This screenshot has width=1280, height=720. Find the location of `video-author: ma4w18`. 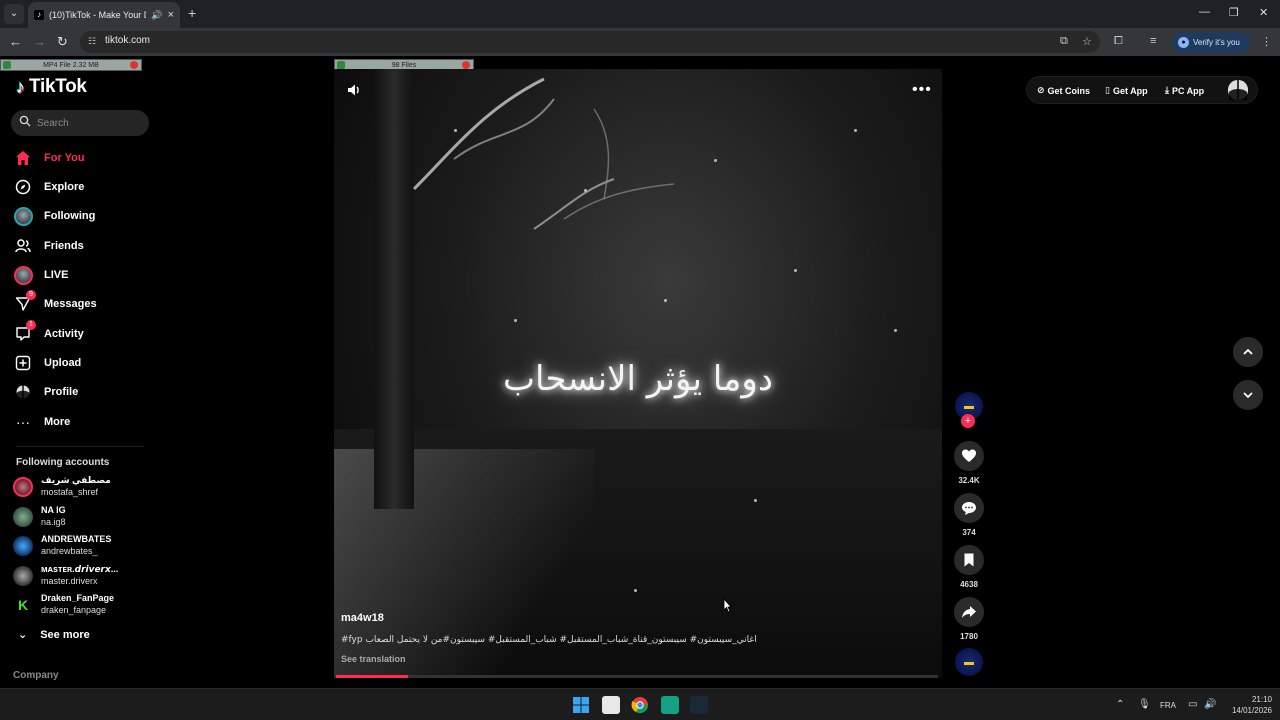

video-author: ma4w18 is located at coordinates (362, 618).